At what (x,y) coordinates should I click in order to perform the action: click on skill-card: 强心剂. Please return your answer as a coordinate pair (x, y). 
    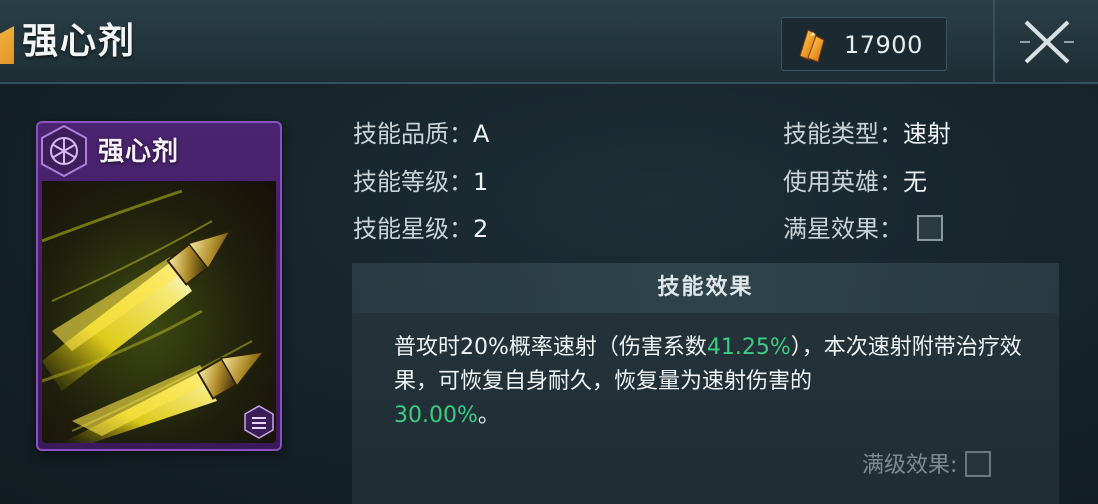
    Looking at the image, I should click on (159, 286).